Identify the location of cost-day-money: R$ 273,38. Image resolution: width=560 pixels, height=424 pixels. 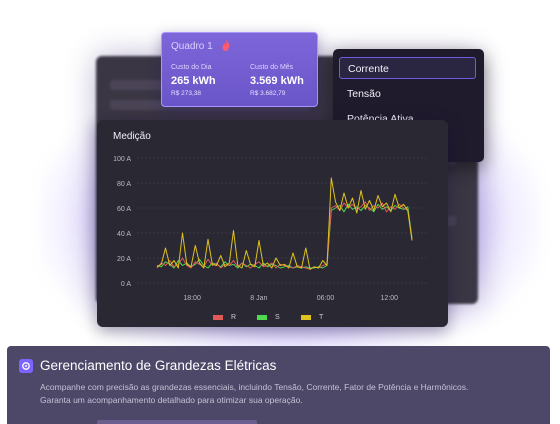
(186, 93).